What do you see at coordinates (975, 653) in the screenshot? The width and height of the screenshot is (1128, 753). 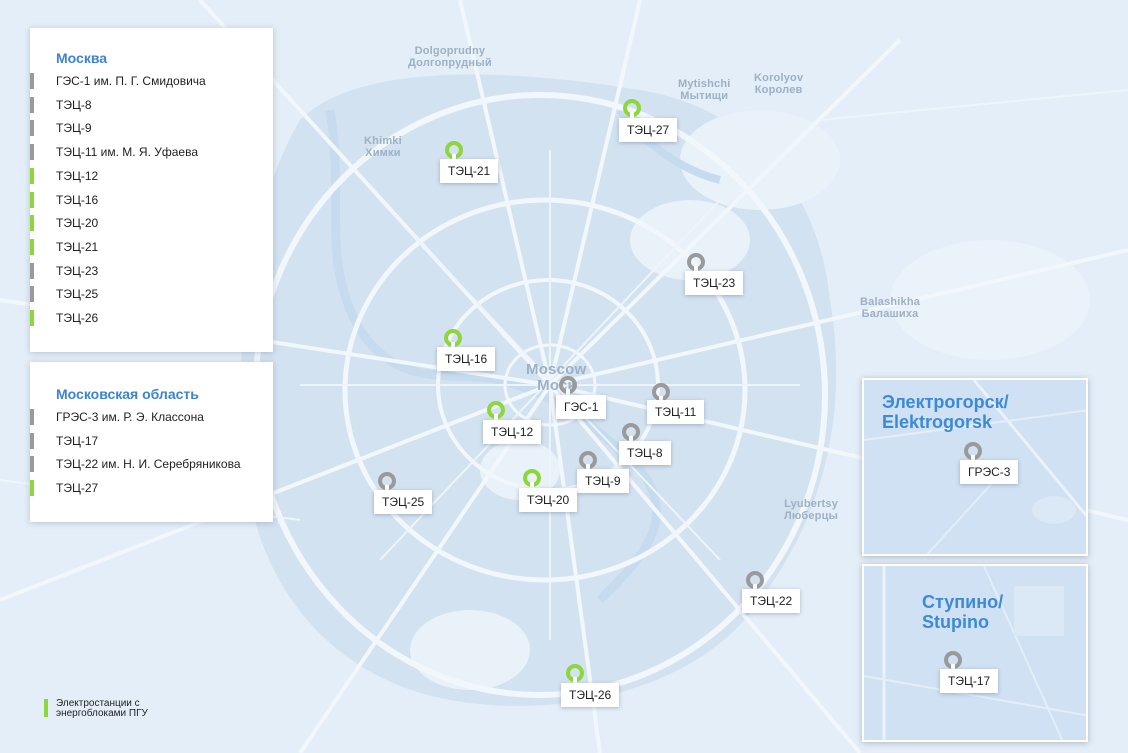 I see `inset-stupino: Ступино/ Stupino ТЭЦ-17` at bounding box center [975, 653].